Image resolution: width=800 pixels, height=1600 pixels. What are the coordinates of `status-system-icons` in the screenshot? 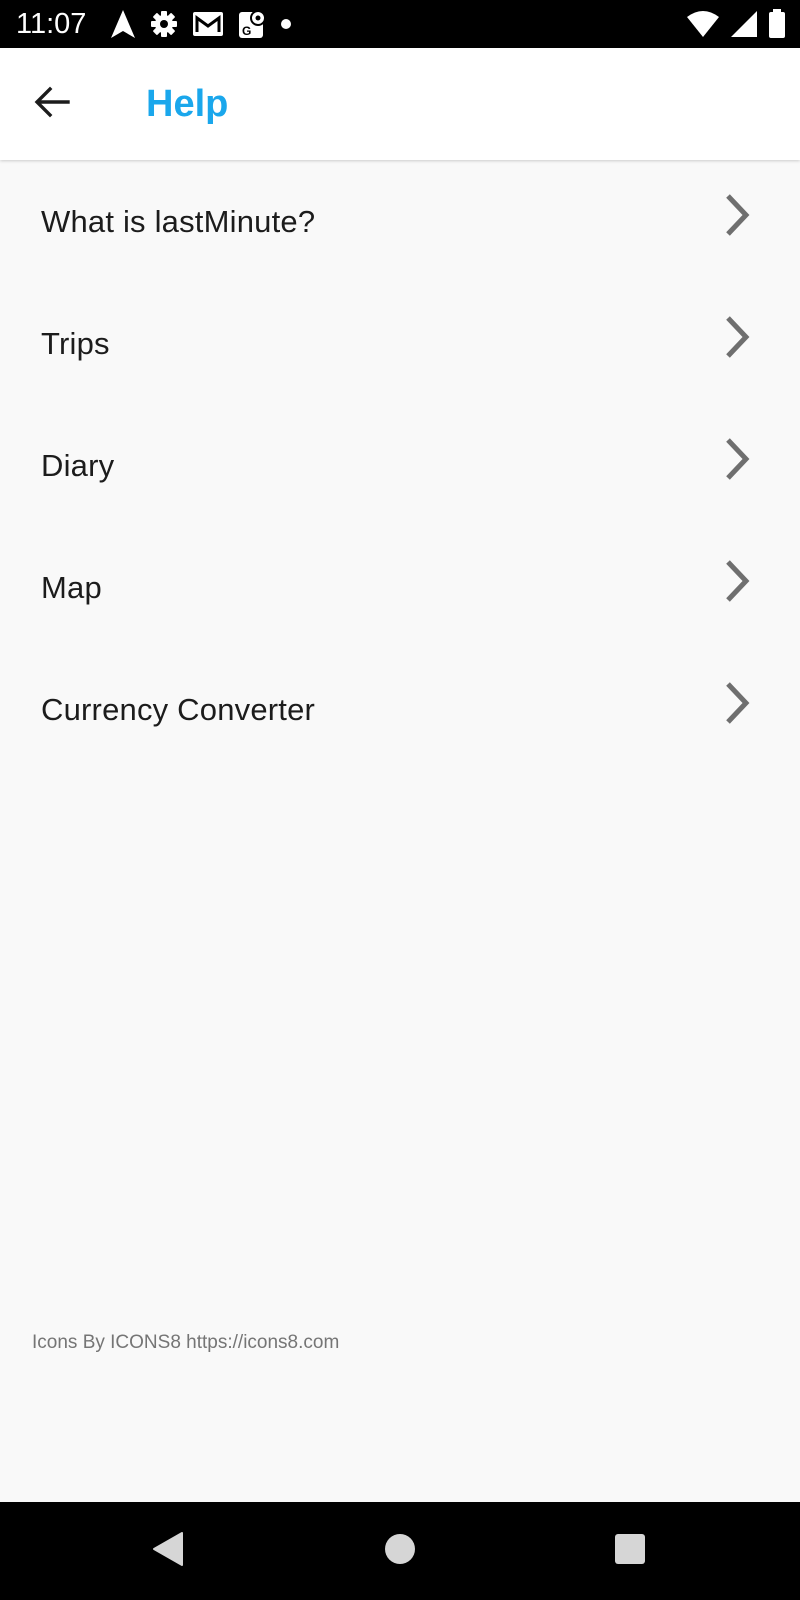 It's located at (736, 24).